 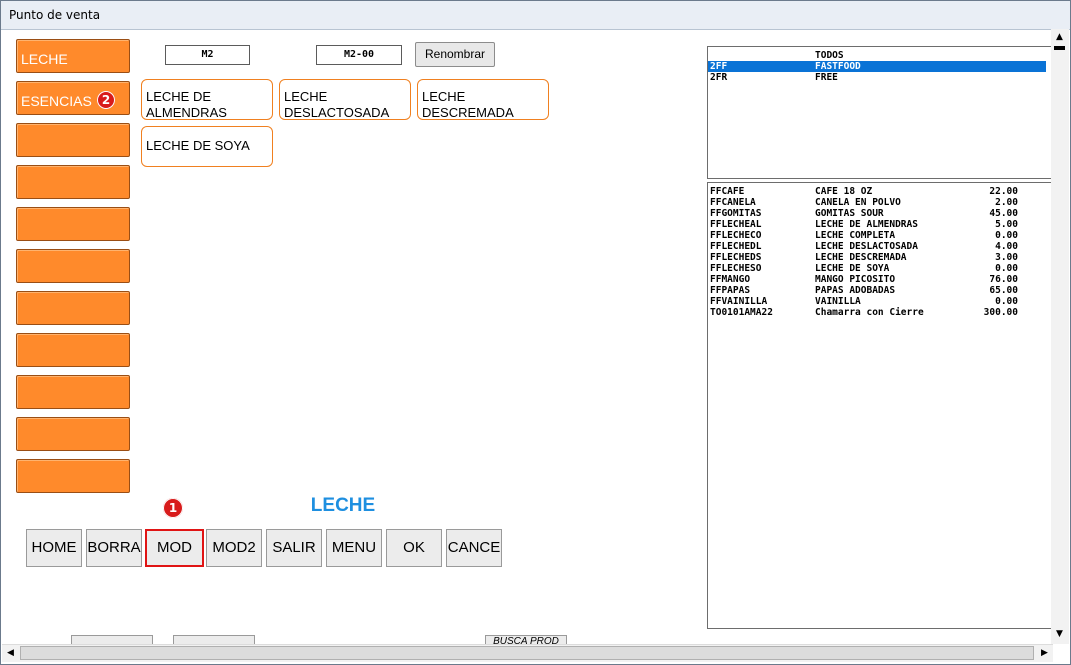 I want to click on product-name: CAFE 18 OZ, so click(x=844, y=191).